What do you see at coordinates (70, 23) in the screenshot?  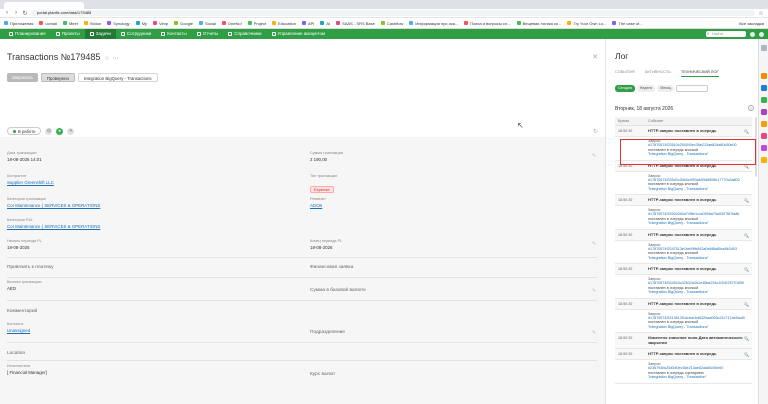 I see `bookmark-item: Meet` at bounding box center [70, 23].